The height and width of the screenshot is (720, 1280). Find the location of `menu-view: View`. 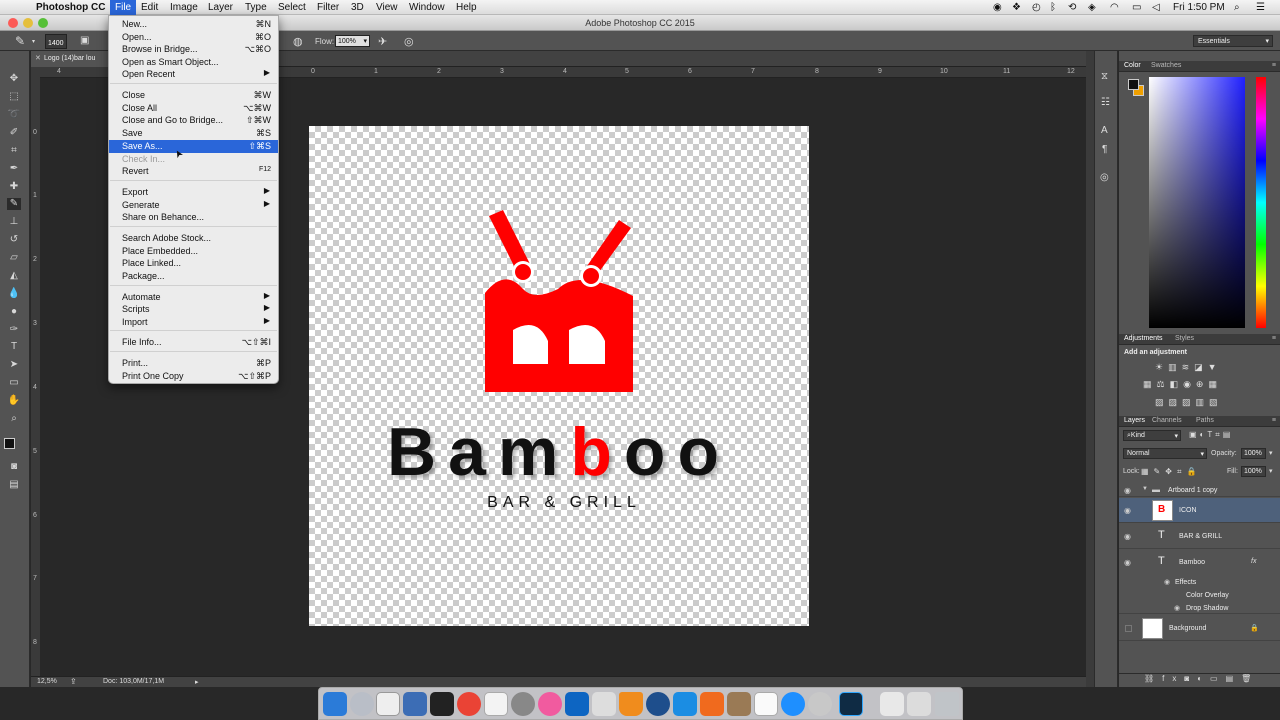

menu-view: View is located at coordinates (387, 7).